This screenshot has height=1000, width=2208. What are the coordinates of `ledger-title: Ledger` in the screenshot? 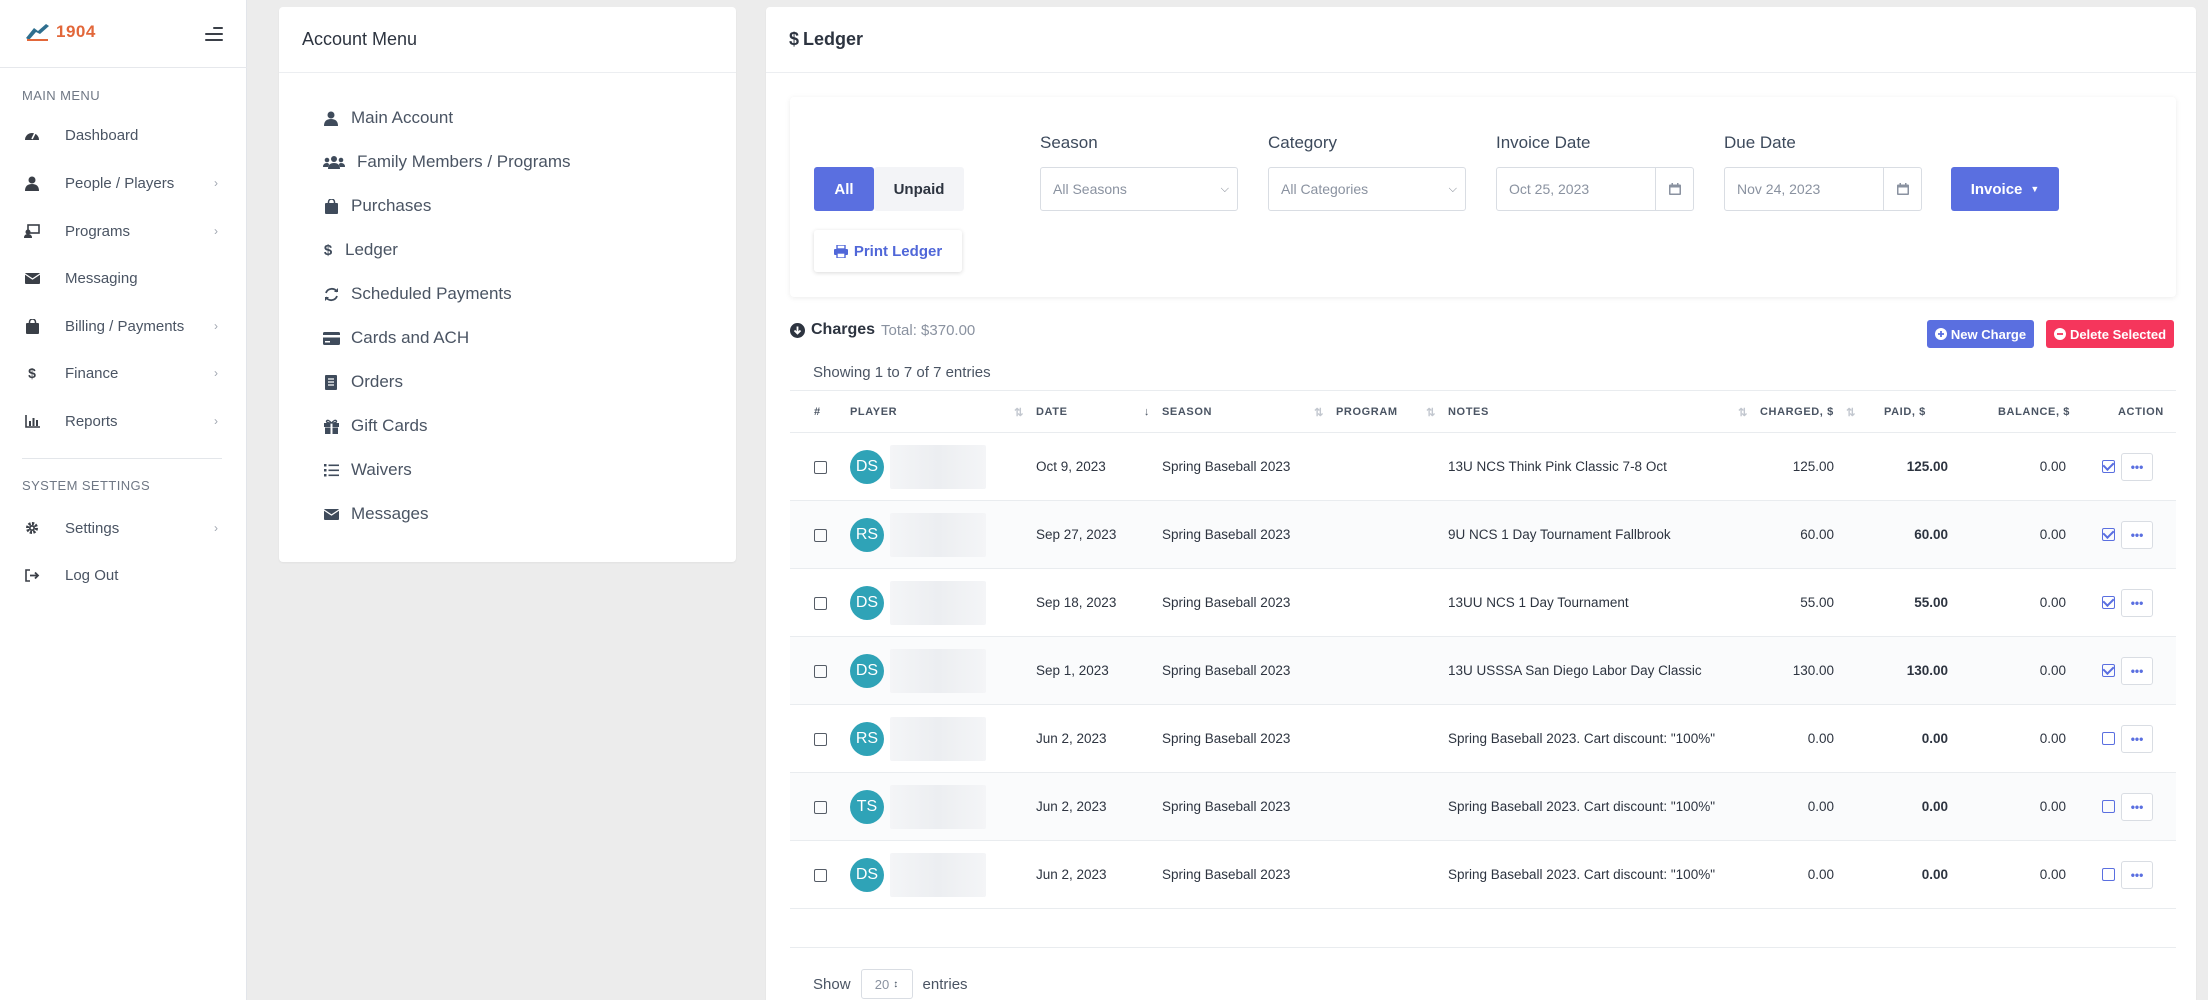 It's located at (833, 39).